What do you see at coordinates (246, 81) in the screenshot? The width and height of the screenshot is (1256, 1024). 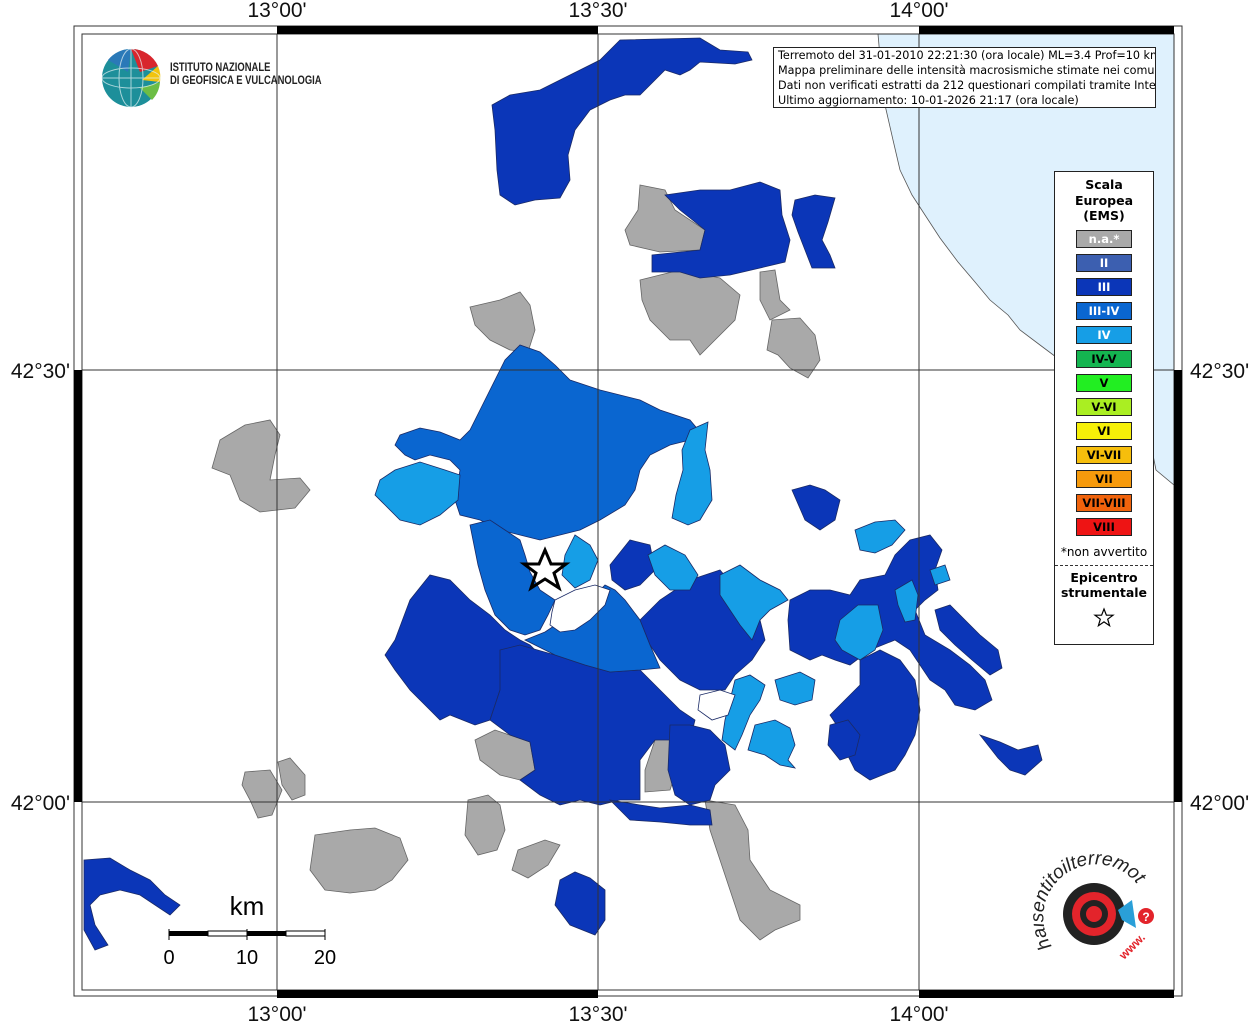 I see `institute-line-2: DI GEOFISICA E VULCANOLOGIA` at bounding box center [246, 81].